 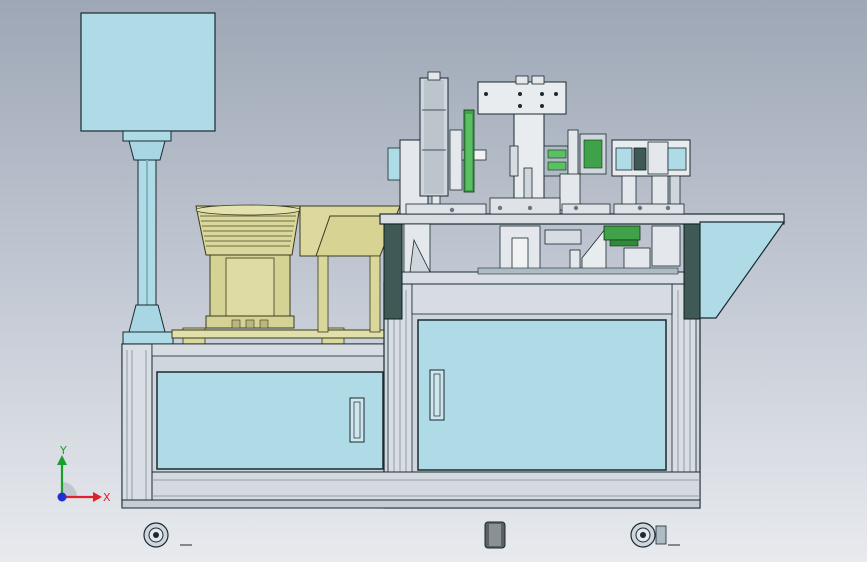 I want to click on x-axis-label: X, so click(x=107, y=497).